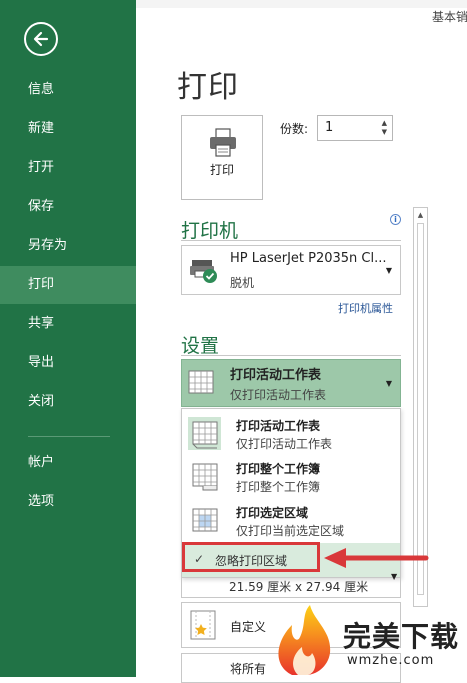  What do you see at coordinates (365, 308) in the screenshot?
I see `printer-properties-link: 打印机属性` at bounding box center [365, 308].